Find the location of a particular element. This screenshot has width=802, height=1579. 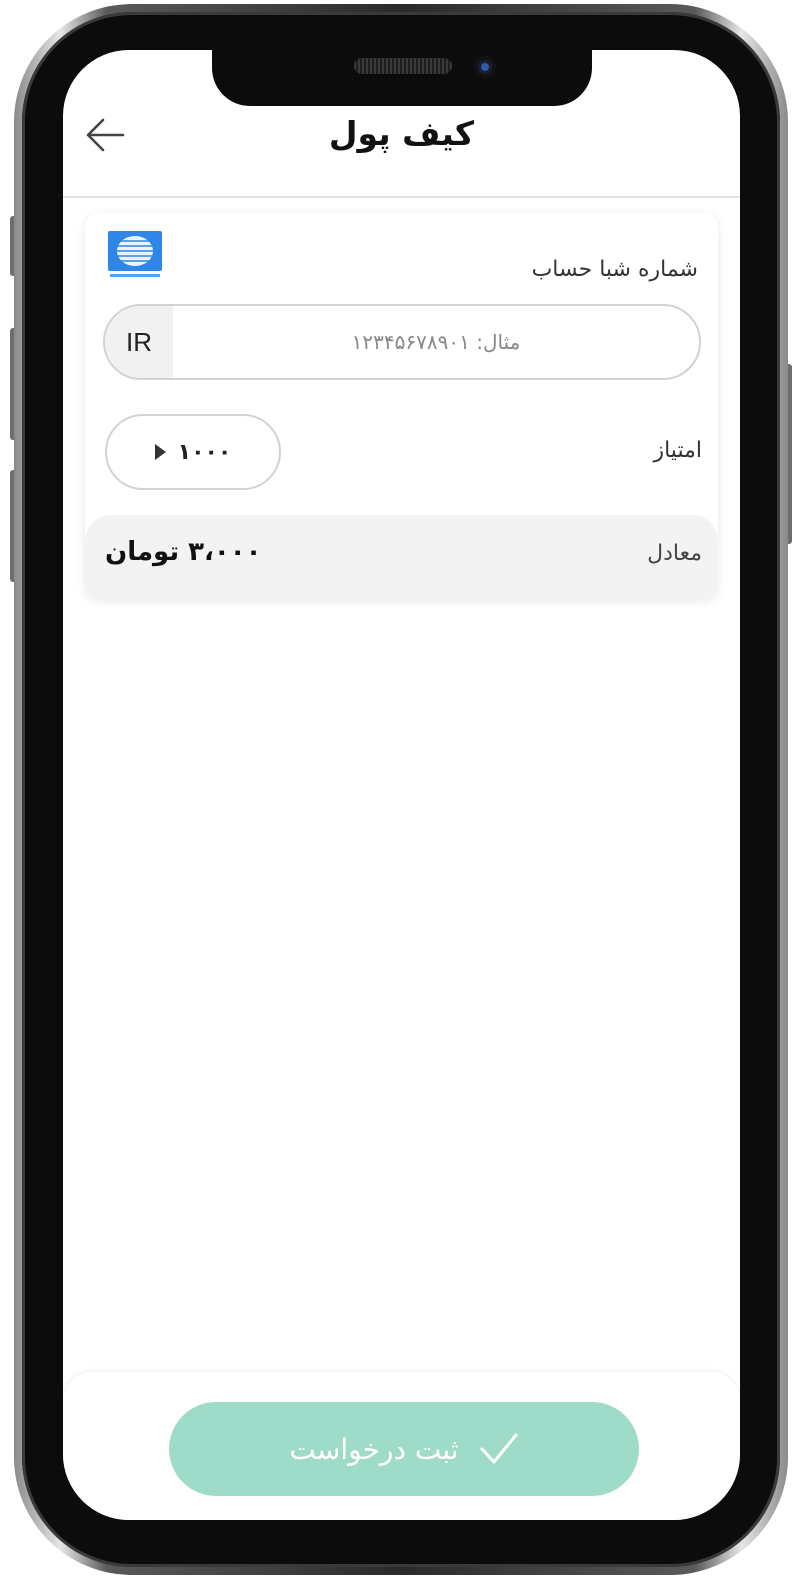

points-value: ۱۰۰۰ is located at coordinates (204, 452).